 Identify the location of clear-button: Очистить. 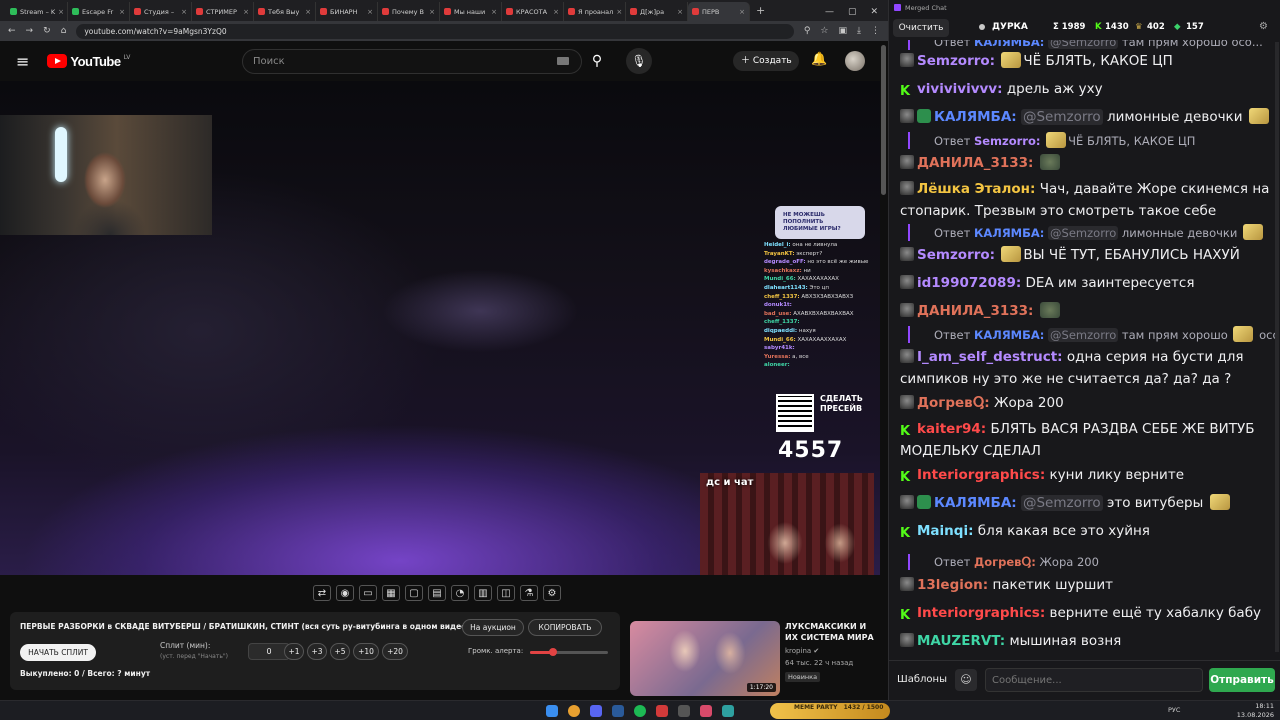
(921, 28).